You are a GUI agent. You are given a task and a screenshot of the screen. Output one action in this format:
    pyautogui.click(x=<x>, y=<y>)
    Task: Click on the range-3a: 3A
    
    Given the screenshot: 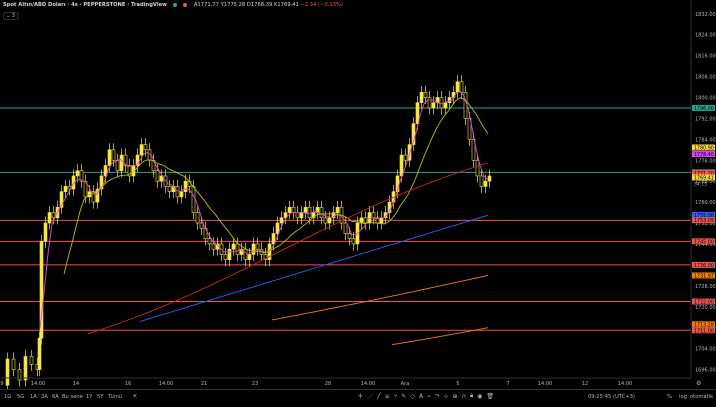 What is the action you would take?
    pyautogui.click(x=44, y=397)
    